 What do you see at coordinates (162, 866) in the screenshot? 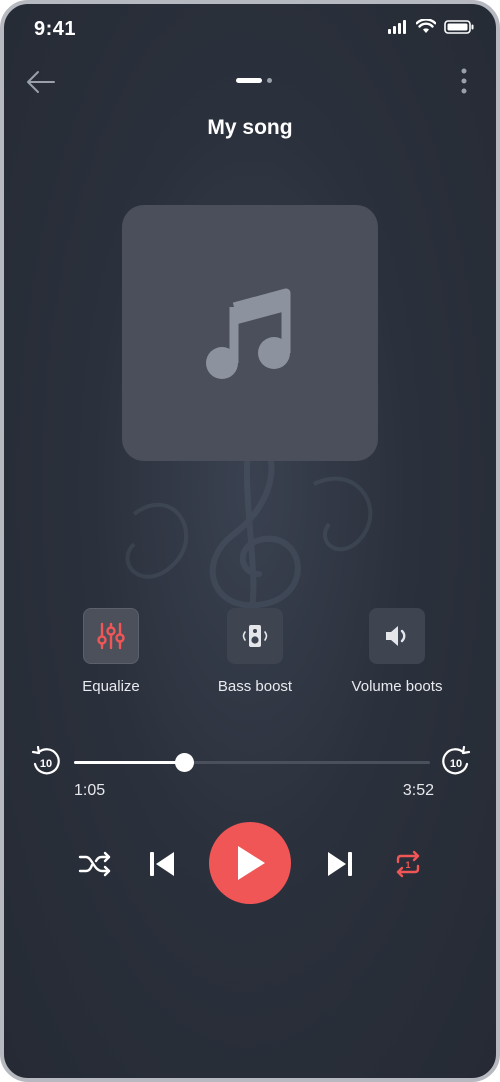
I see `previous-icon` at bounding box center [162, 866].